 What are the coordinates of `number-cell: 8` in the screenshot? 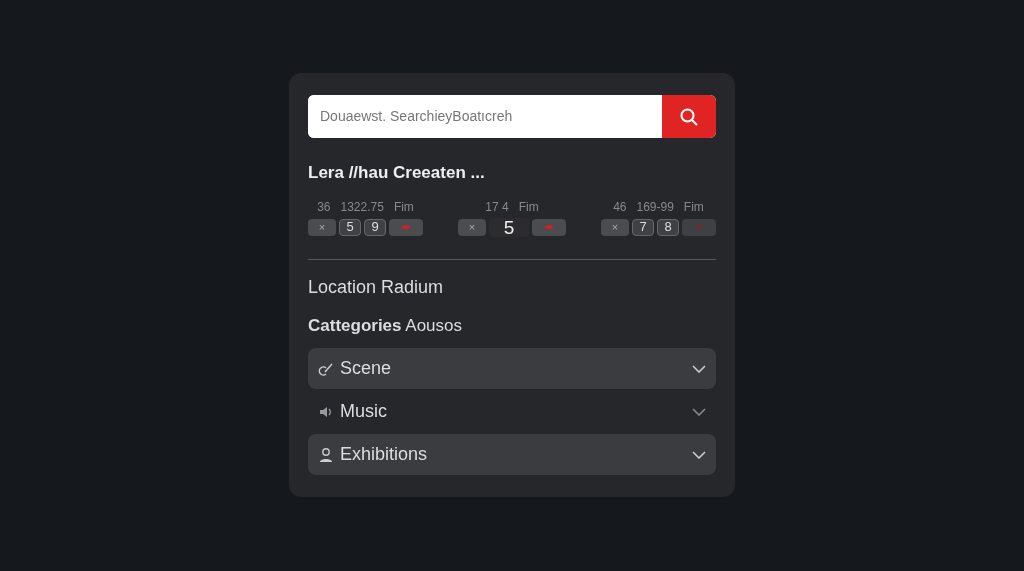 It's located at (668, 227).